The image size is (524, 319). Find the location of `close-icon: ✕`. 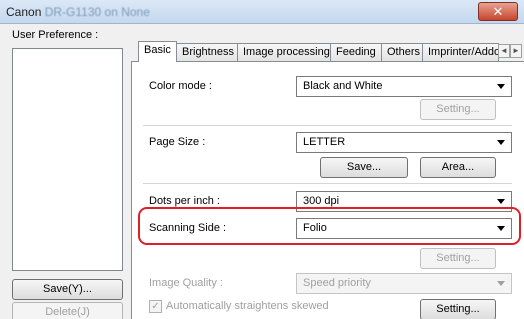

close-icon: ✕ is located at coordinates (498, 11).